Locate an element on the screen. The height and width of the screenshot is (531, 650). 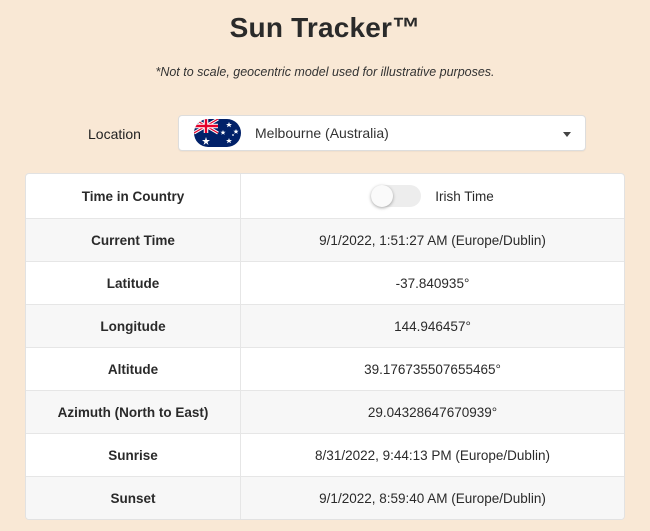
table-row-altitude: Altitude 39.176735507655465° is located at coordinates (325, 368).